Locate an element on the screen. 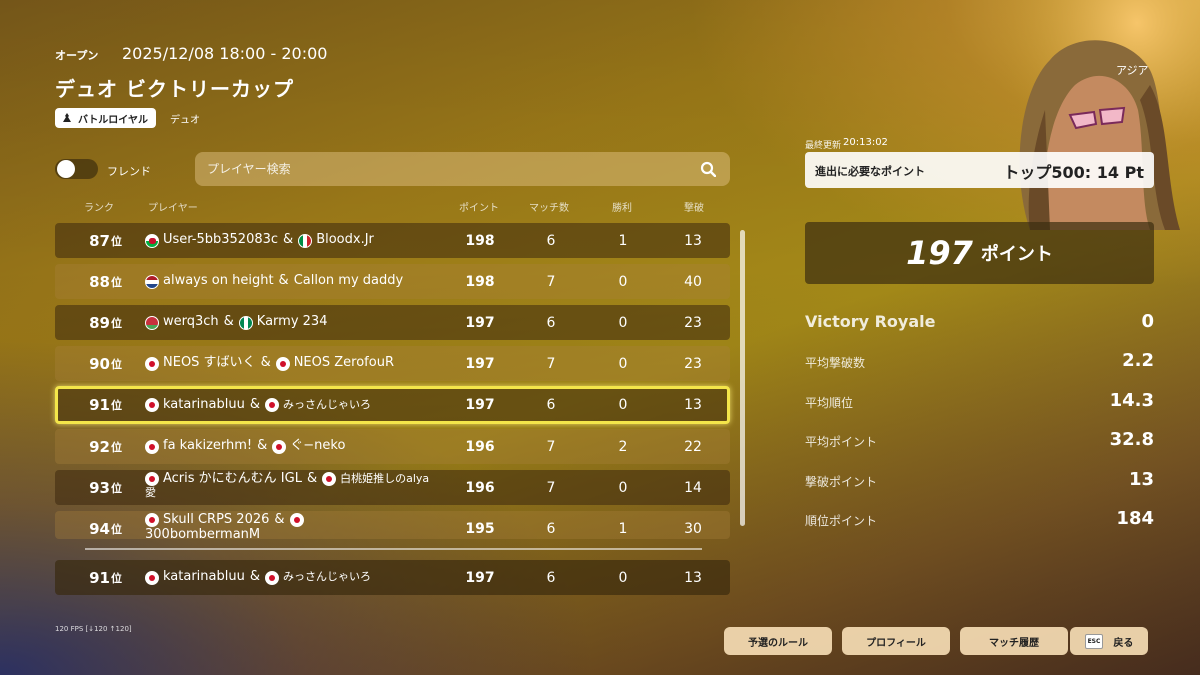  rank-cell: 92 位 is located at coordinates (105, 446).